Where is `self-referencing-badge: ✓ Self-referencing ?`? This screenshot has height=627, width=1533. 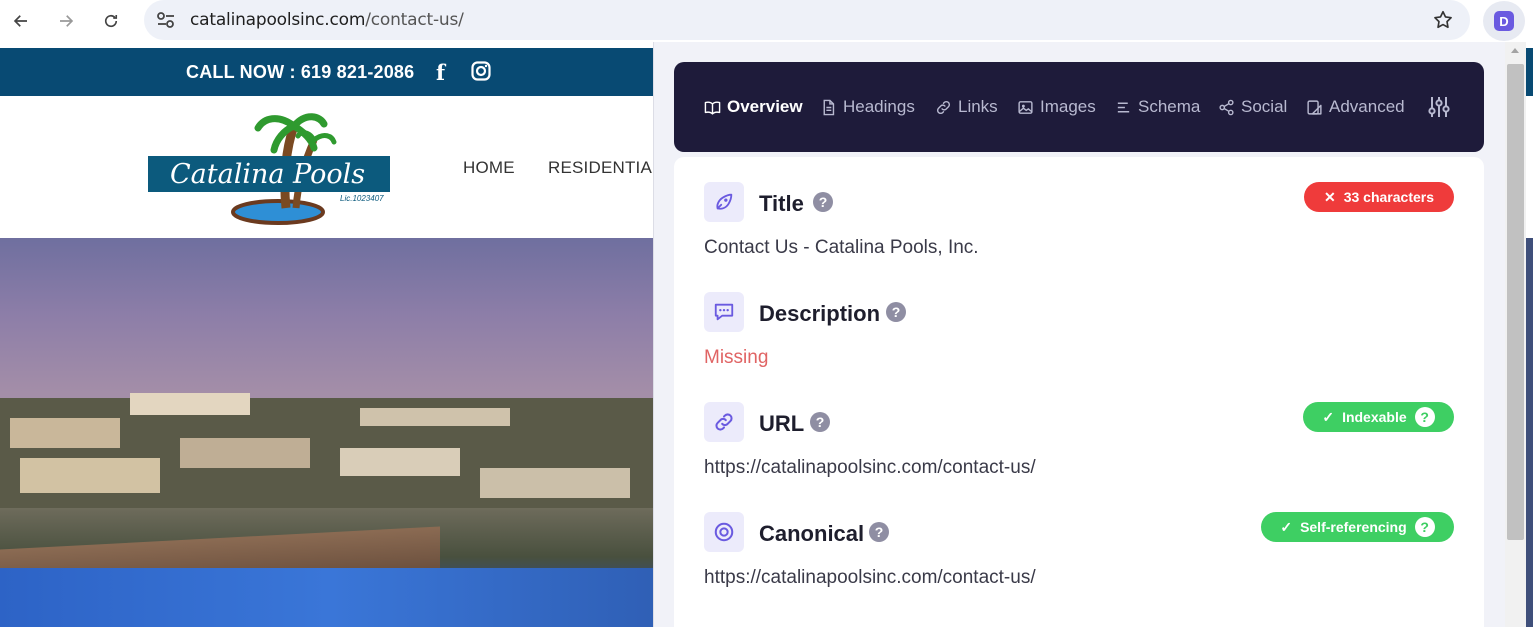 self-referencing-badge: ✓ Self-referencing ? is located at coordinates (1357, 527).